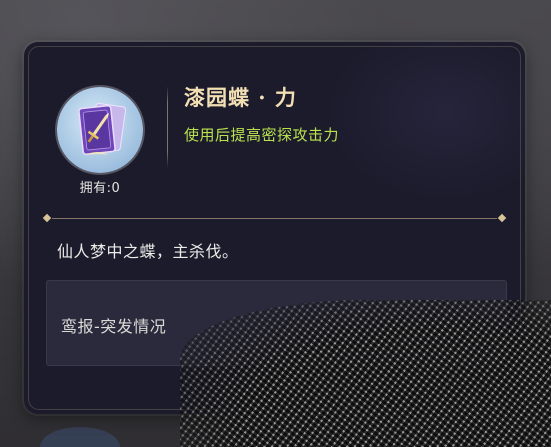  I want to click on divider-line, so click(274, 218).